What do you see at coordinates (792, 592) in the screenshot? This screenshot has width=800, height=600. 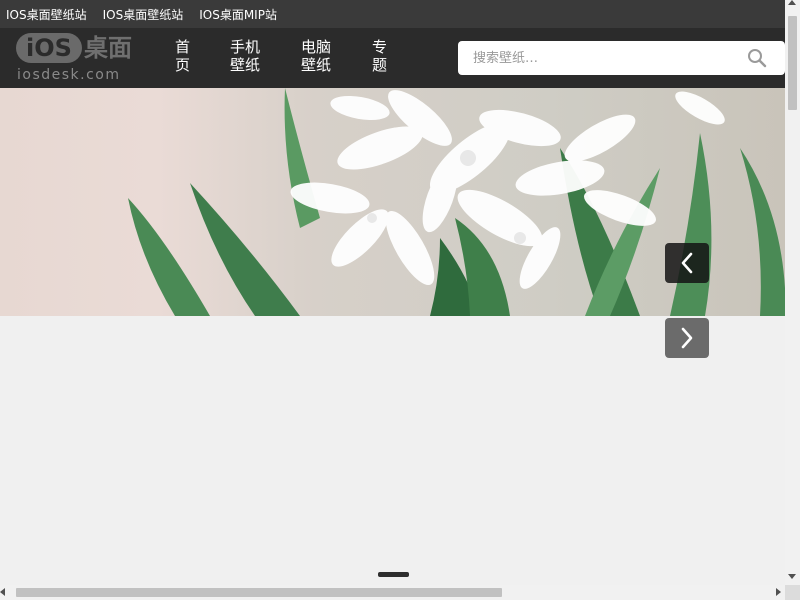 I see `scrollbar-corner` at bounding box center [792, 592].